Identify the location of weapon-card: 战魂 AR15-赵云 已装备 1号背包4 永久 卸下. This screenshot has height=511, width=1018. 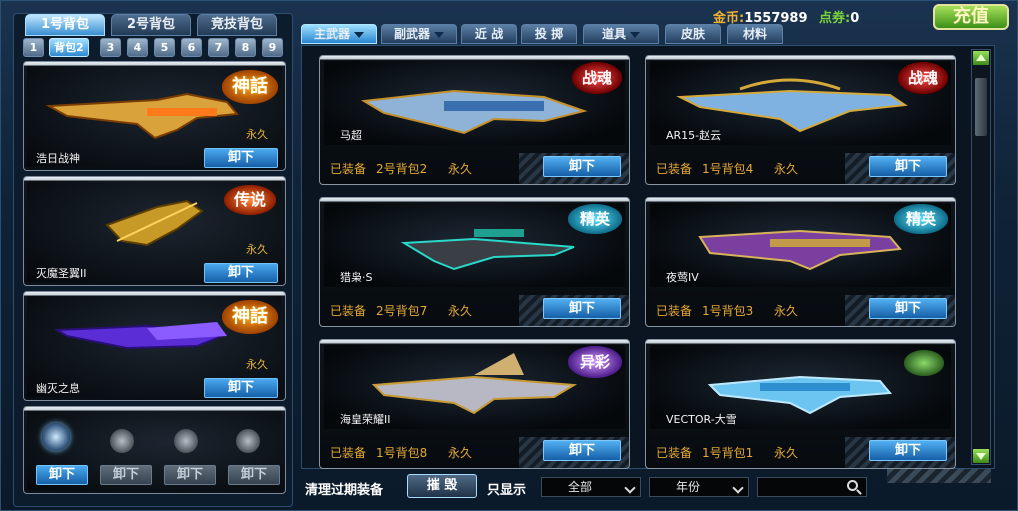
(800, 120).